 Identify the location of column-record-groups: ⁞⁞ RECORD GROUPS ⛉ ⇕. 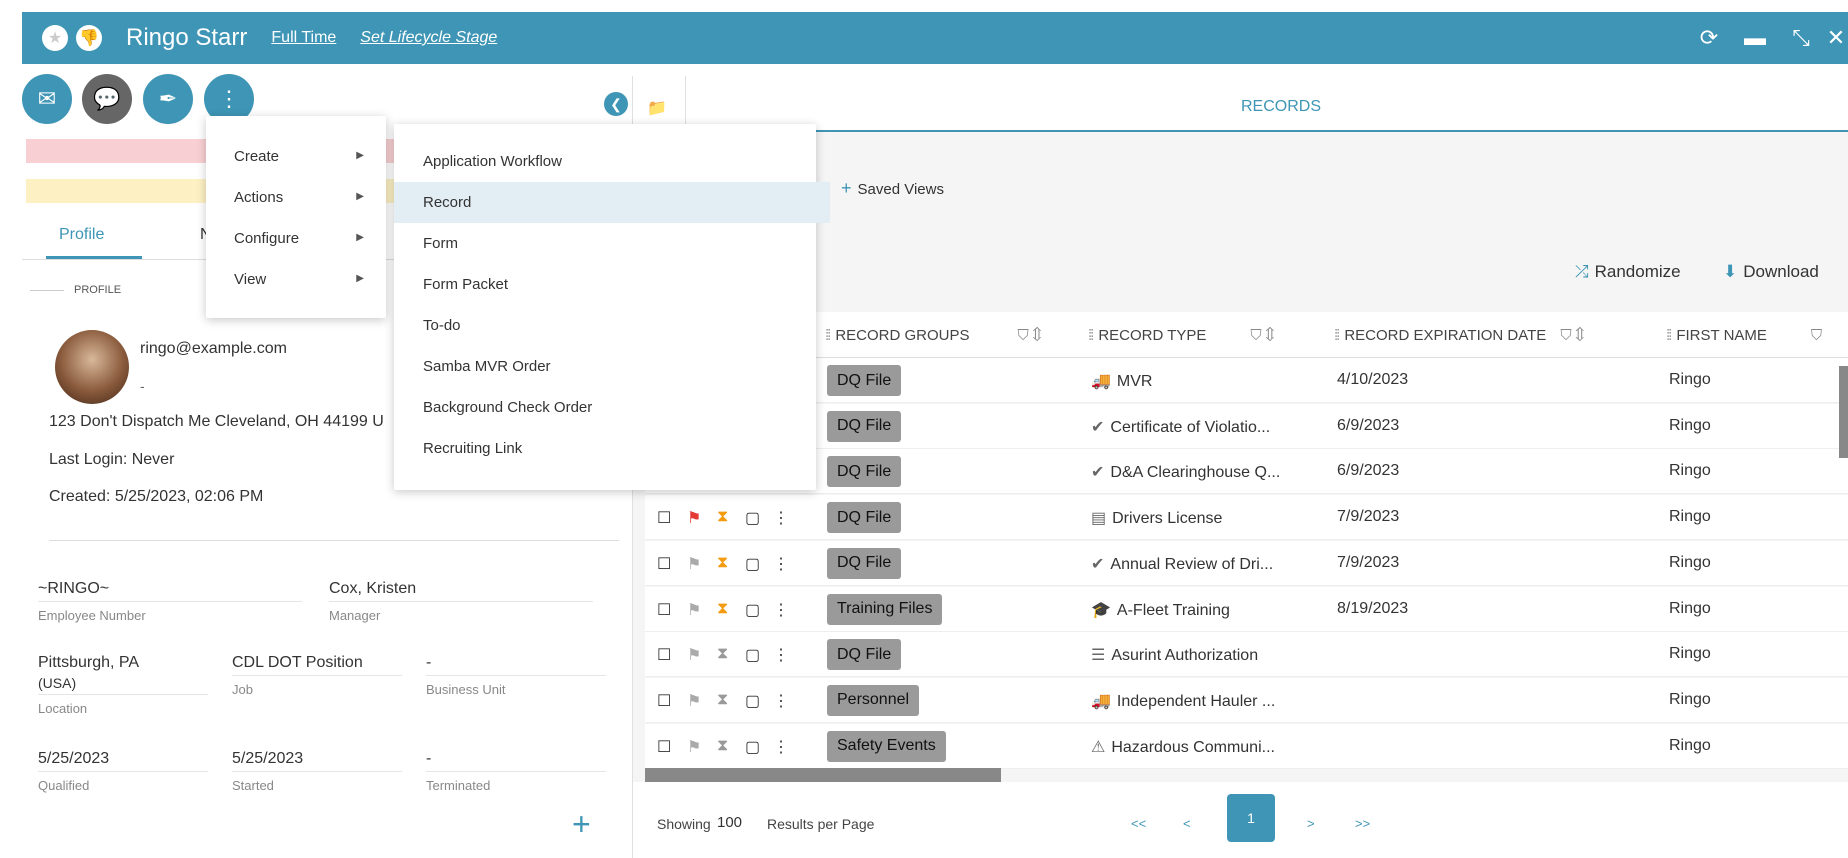
(933, 335).